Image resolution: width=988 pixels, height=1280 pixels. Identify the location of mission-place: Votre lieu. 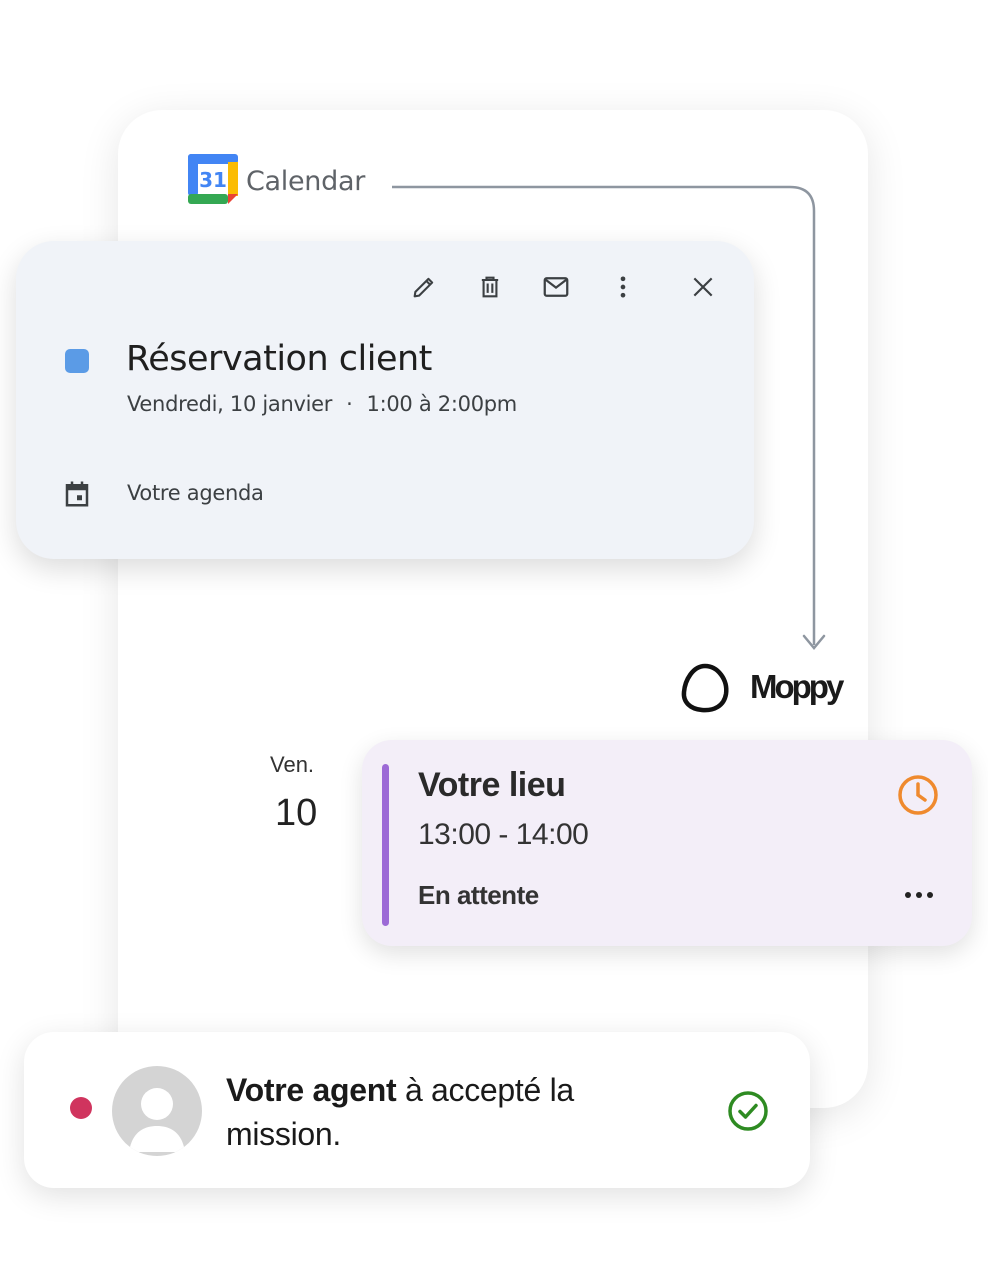
(492, 785).